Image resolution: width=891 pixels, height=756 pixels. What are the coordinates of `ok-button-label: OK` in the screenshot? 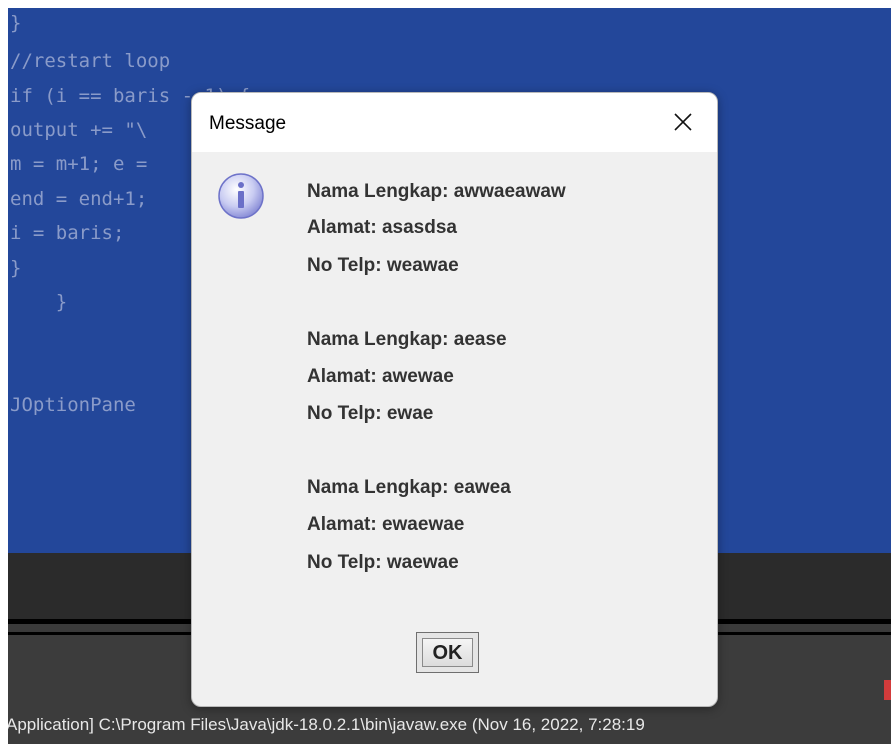 It's located at (447, 653).